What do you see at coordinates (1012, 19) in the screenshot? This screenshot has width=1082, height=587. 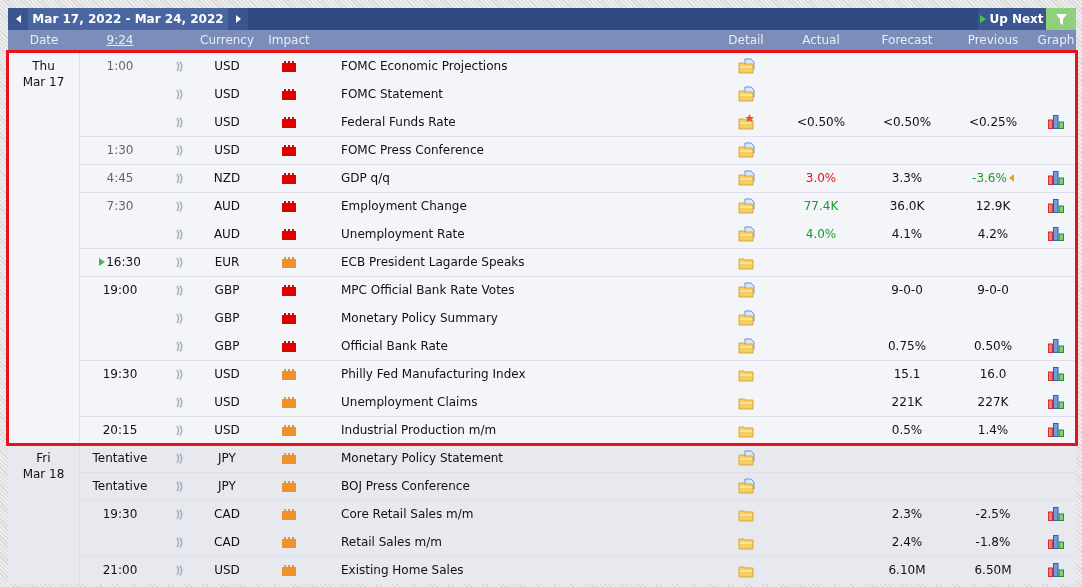 I see `up-next-button: Up Next` at bounding box center [1012, 19].